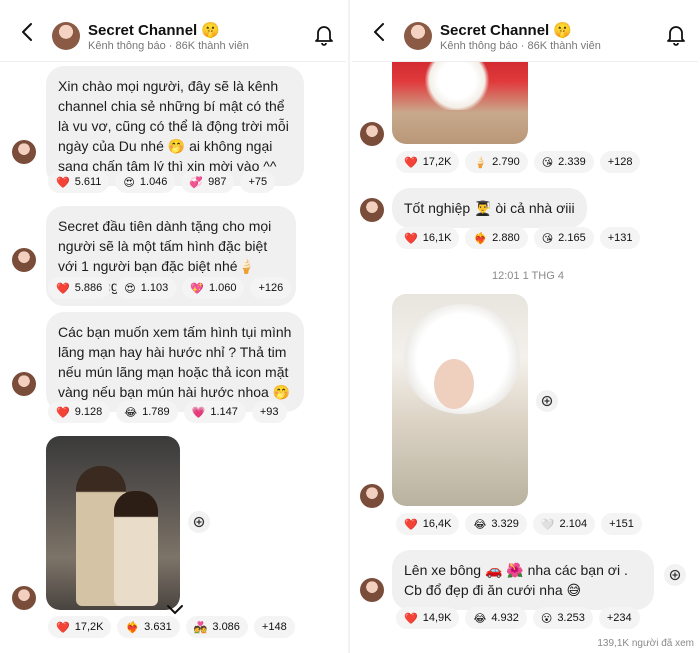 The width and height of the screenshot is (700, 653). I want to click on reaction-count: 14,9K, so click(437, 618).